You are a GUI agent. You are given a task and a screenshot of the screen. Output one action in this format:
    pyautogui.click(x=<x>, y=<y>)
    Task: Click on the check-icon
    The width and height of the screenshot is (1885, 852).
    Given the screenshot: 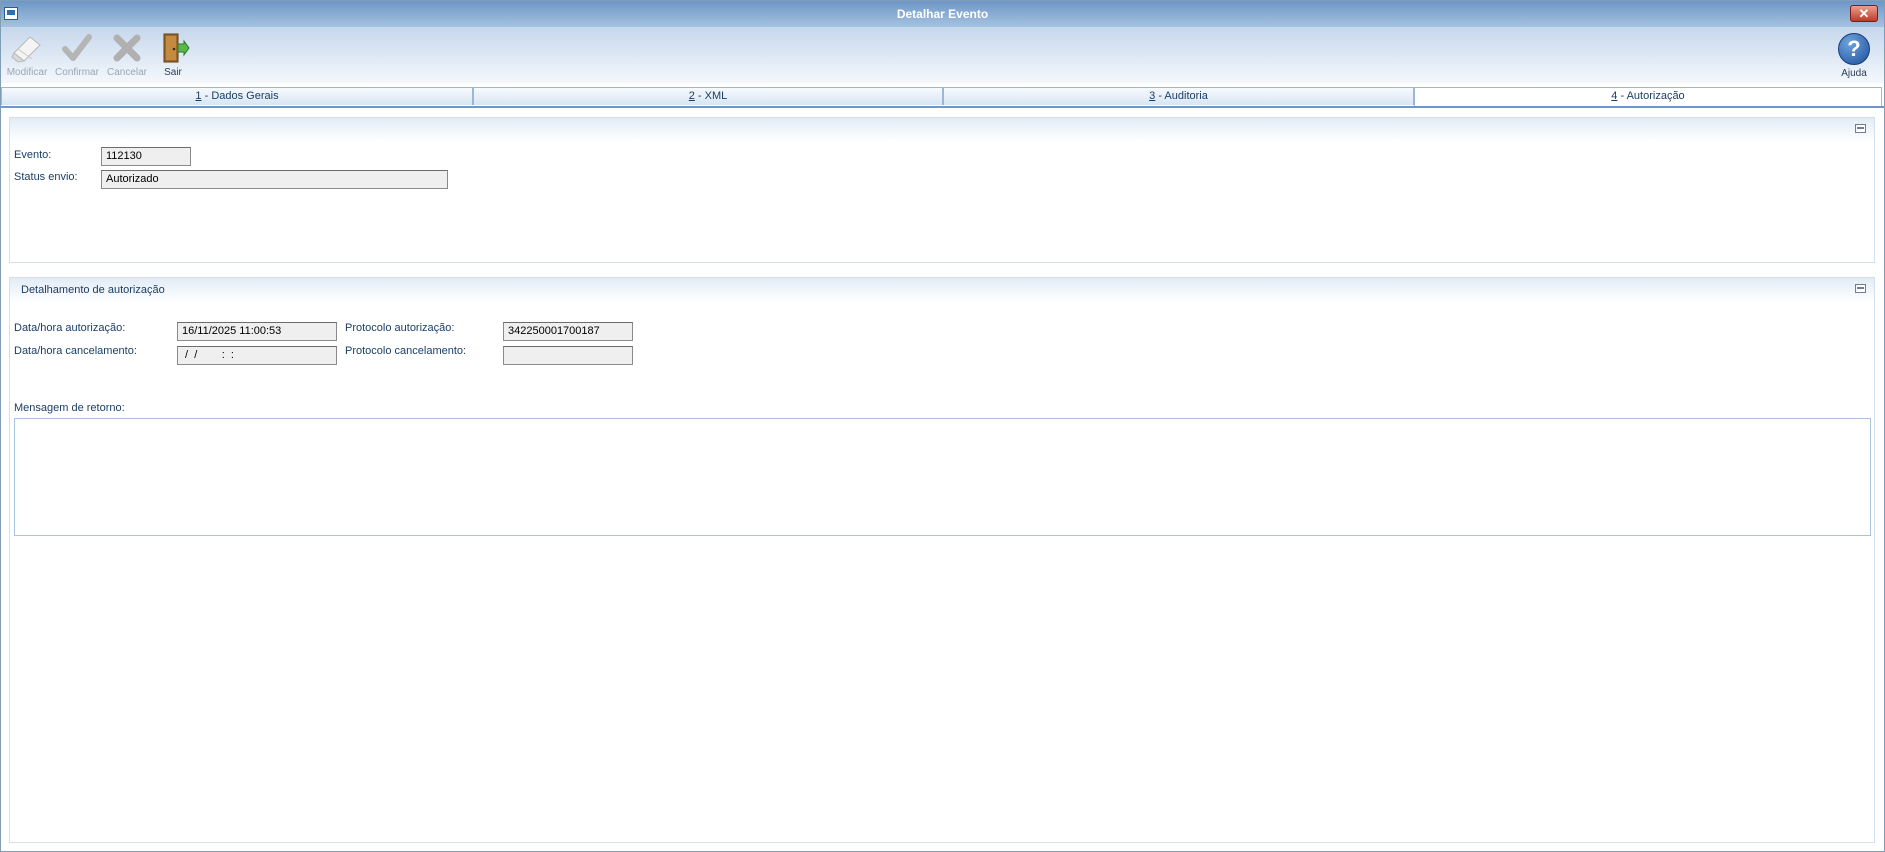 What is the action you would take?
    pyautogui.click(x=77, y=48)
    